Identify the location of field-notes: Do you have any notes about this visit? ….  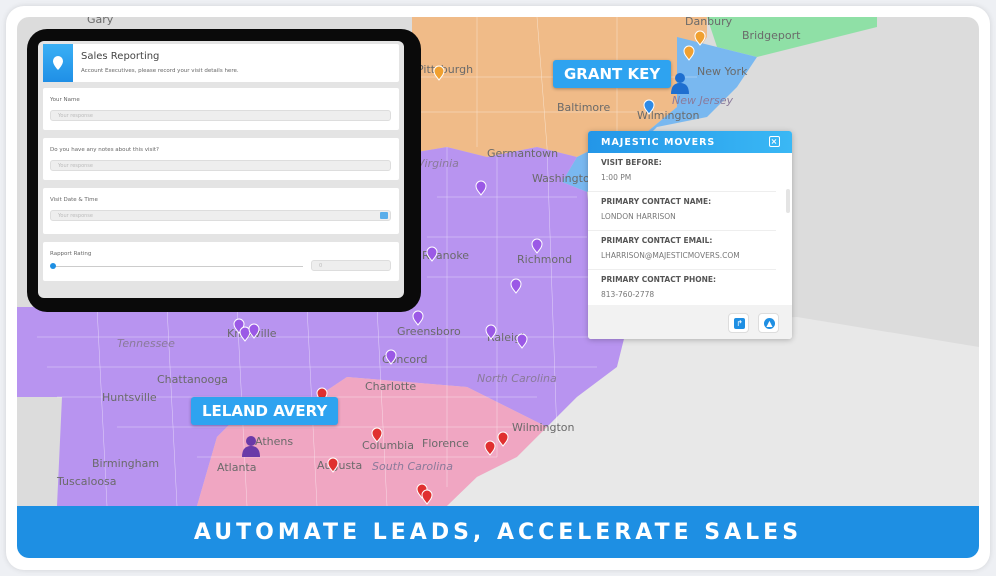
(221, 159).